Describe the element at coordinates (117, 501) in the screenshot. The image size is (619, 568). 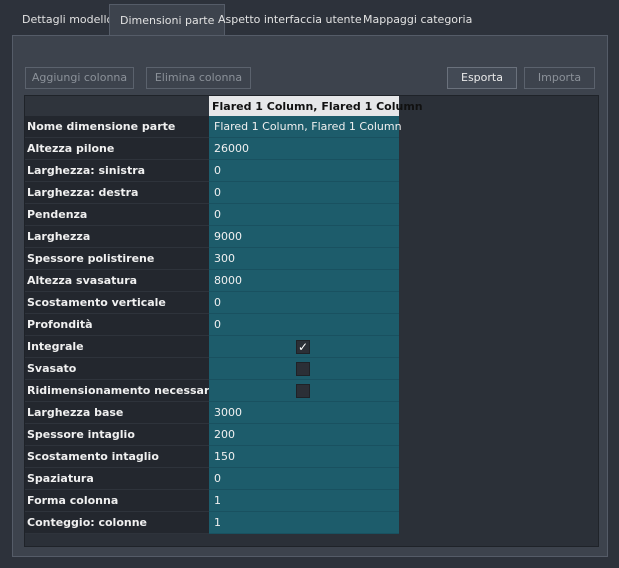
I see `row-label: Forma colonna` at that location.